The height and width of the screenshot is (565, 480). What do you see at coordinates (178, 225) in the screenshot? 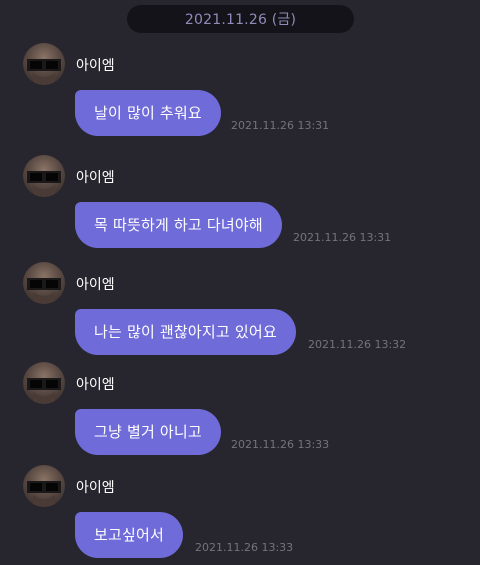
I see `message-bubble: 목 따뜻하게 하고 다녀야해` at bounding box center [178, 225].